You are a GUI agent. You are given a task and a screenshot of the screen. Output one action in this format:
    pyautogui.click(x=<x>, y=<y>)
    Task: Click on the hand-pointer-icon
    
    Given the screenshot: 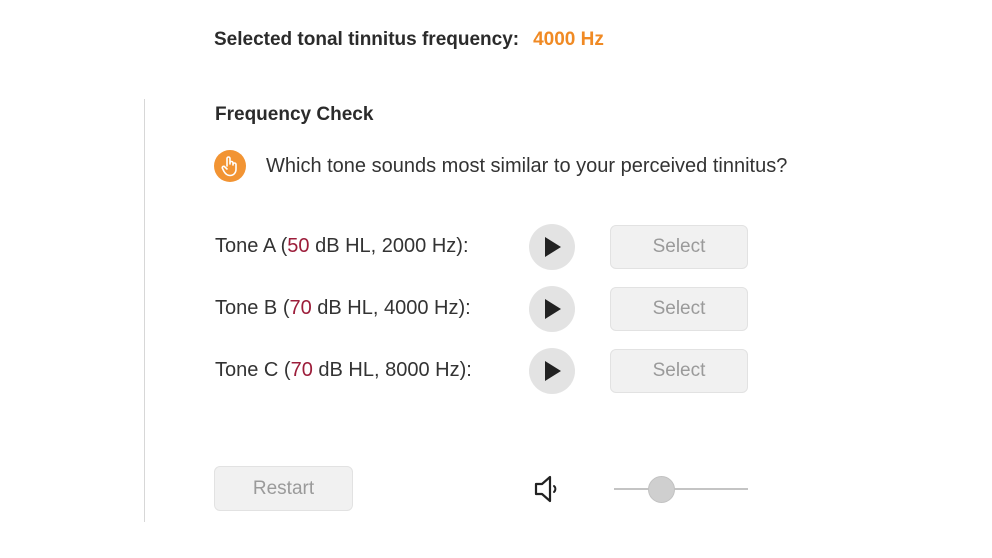 What is the action you would take?
    pyautogui.click(x=230, y=166)
    